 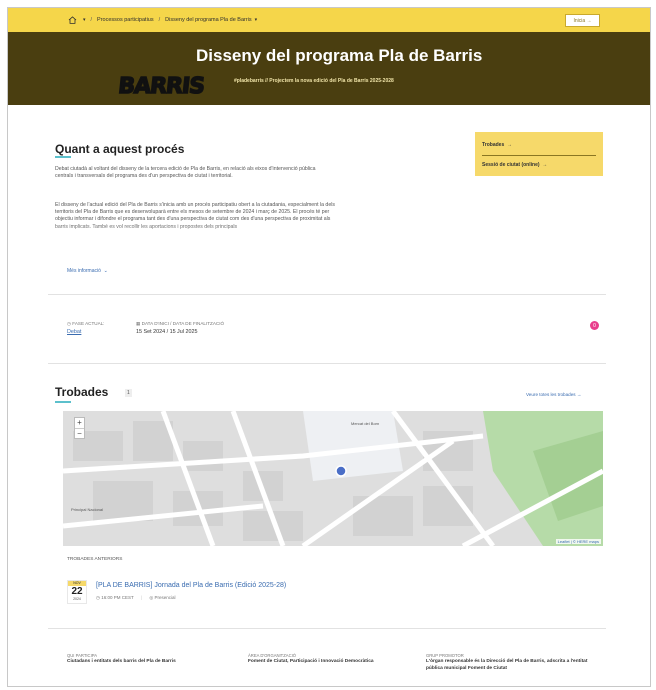 What do you see at coordinates (165, 597) in the screenshot?
I see `event-type: Presencial` at bounding box center [165, 597].